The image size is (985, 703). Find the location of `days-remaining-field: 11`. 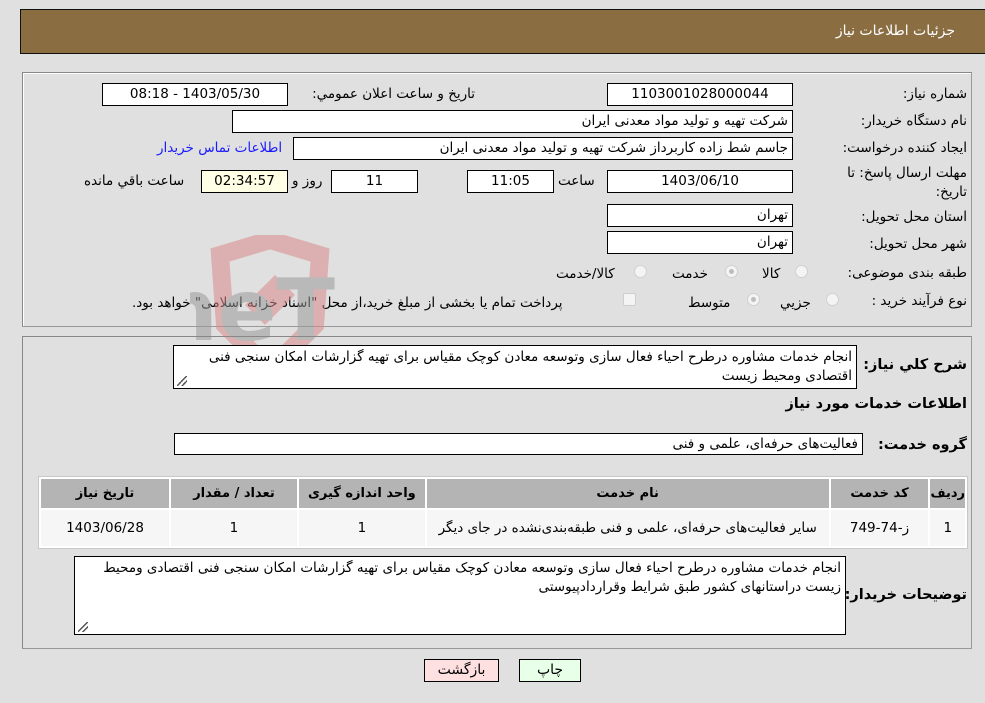

days-remaining-field: 11 is located at coordinates (374, 181).